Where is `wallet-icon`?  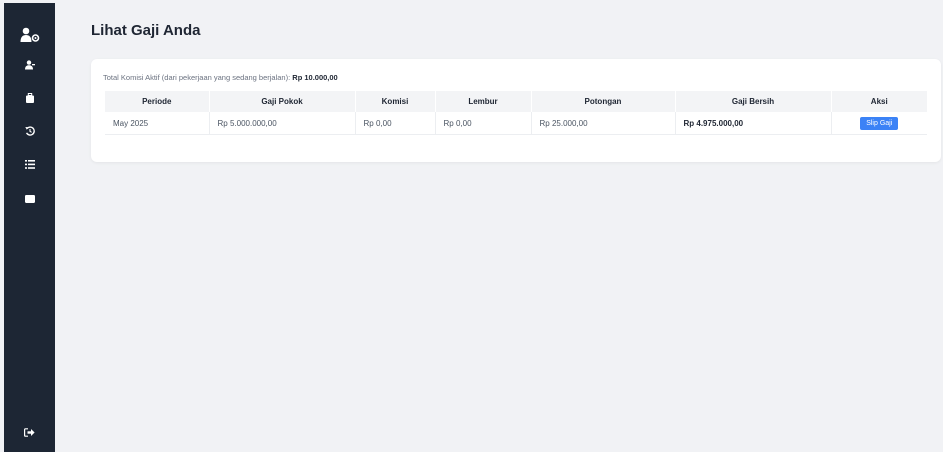
wallet-icon is located at coordinates (29, 199).